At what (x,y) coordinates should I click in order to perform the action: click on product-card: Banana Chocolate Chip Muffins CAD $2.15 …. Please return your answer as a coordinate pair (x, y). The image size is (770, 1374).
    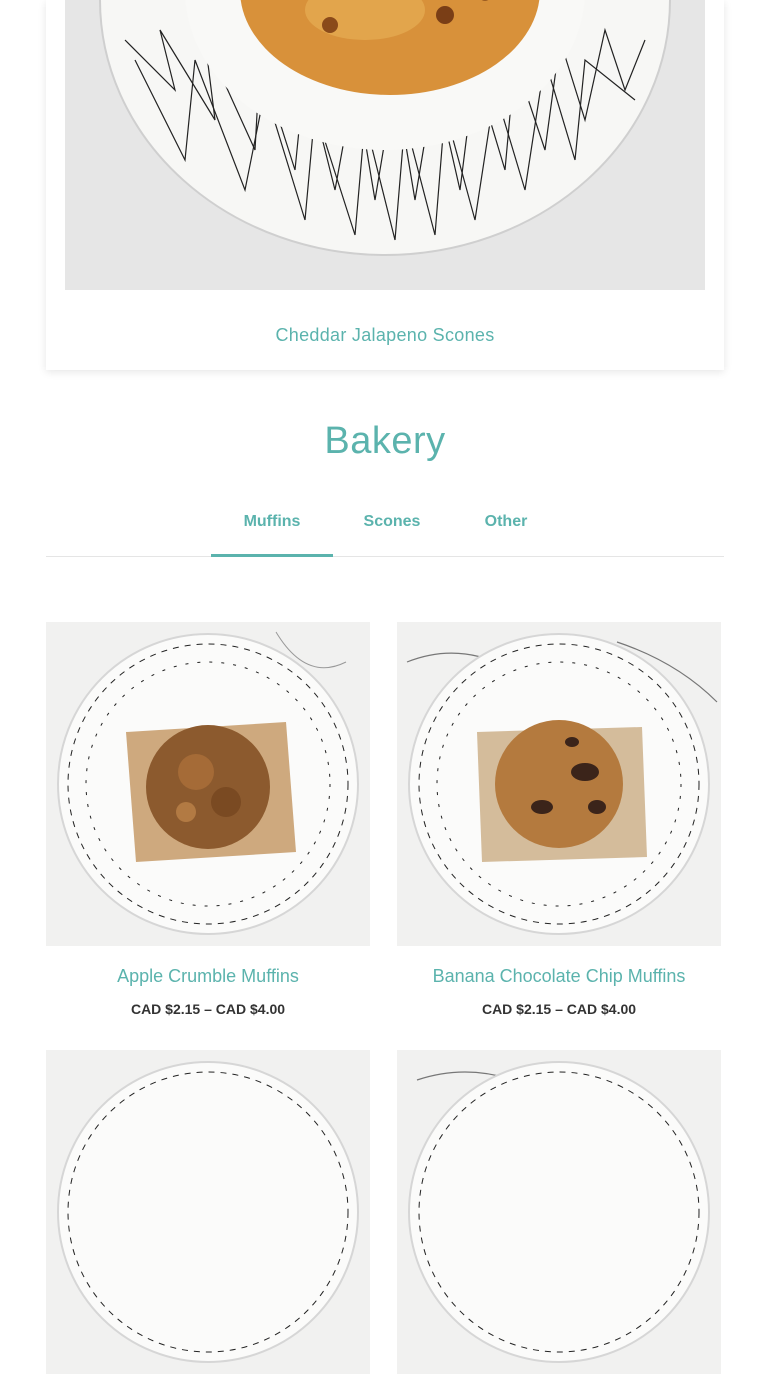
    Looking at the image, I should click on (559, 819).